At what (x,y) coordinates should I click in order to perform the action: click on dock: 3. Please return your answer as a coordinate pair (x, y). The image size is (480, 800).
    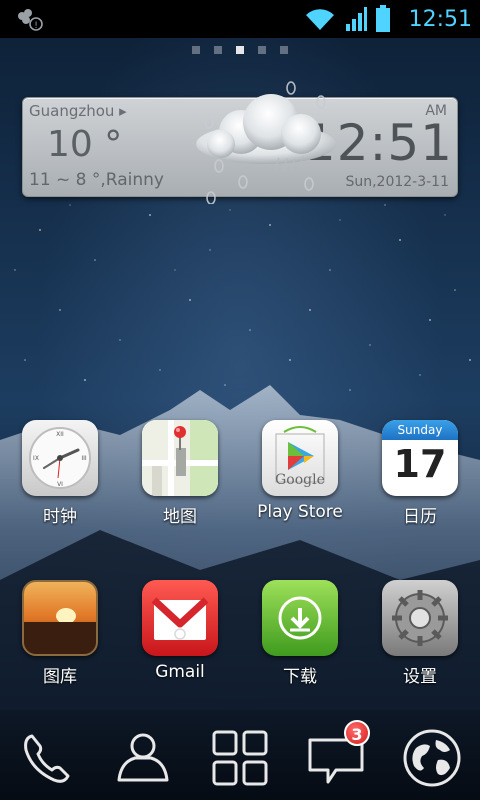
    Looking at the image, I should click on (240, 755).